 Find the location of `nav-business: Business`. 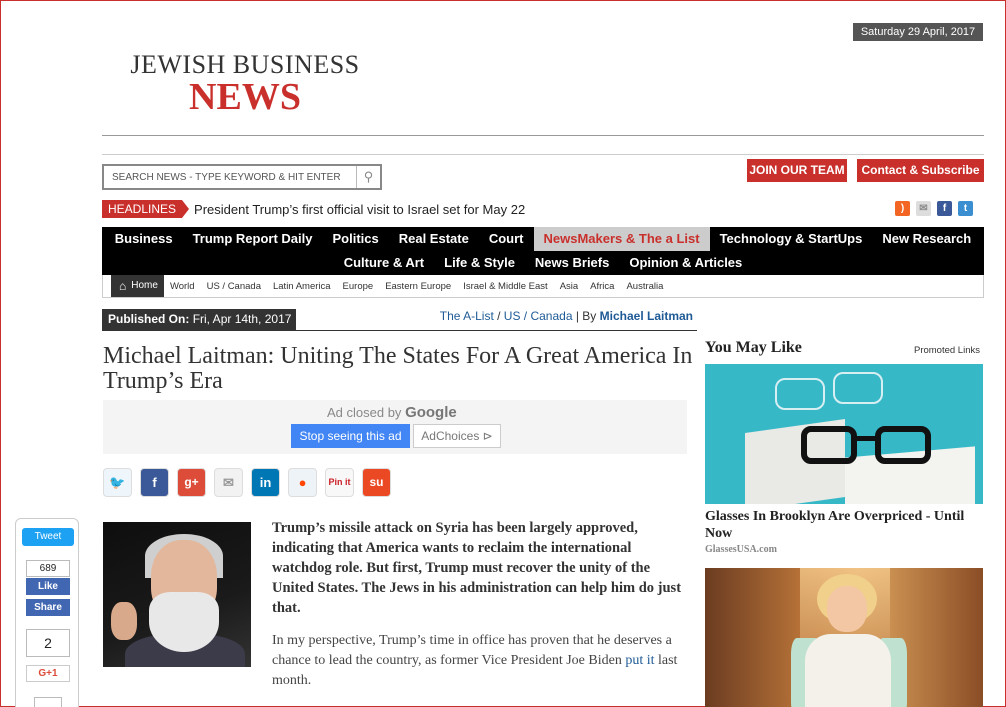

nav-business: Business is located at coordinates (144, 239).